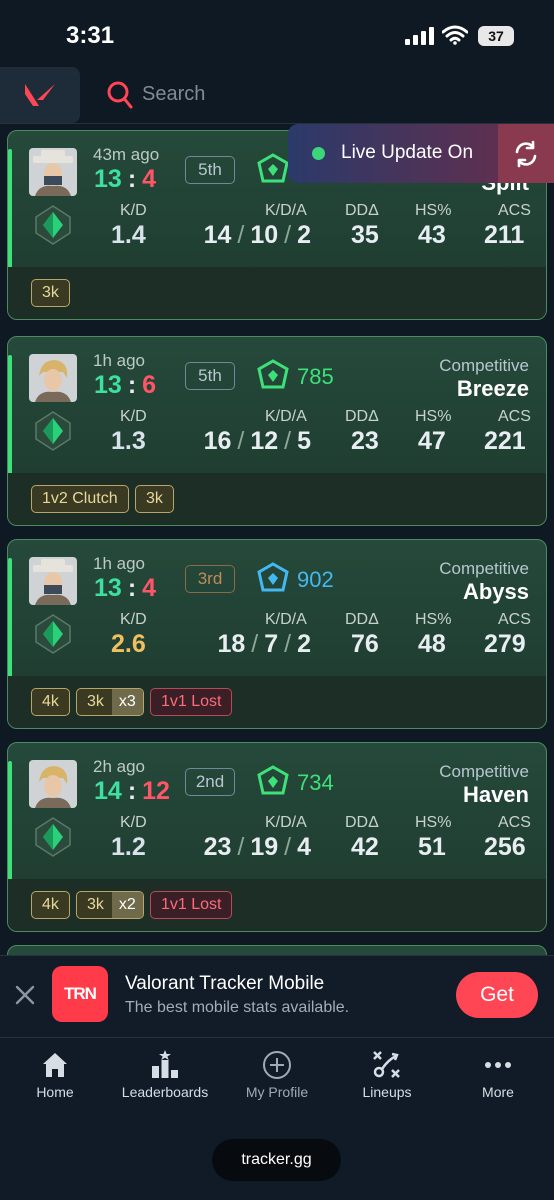  What do you see at coordinates (277, 1092) in the screenshot?
I see `nav-label-profile: My Profile` at bounding box center [277, 1092].